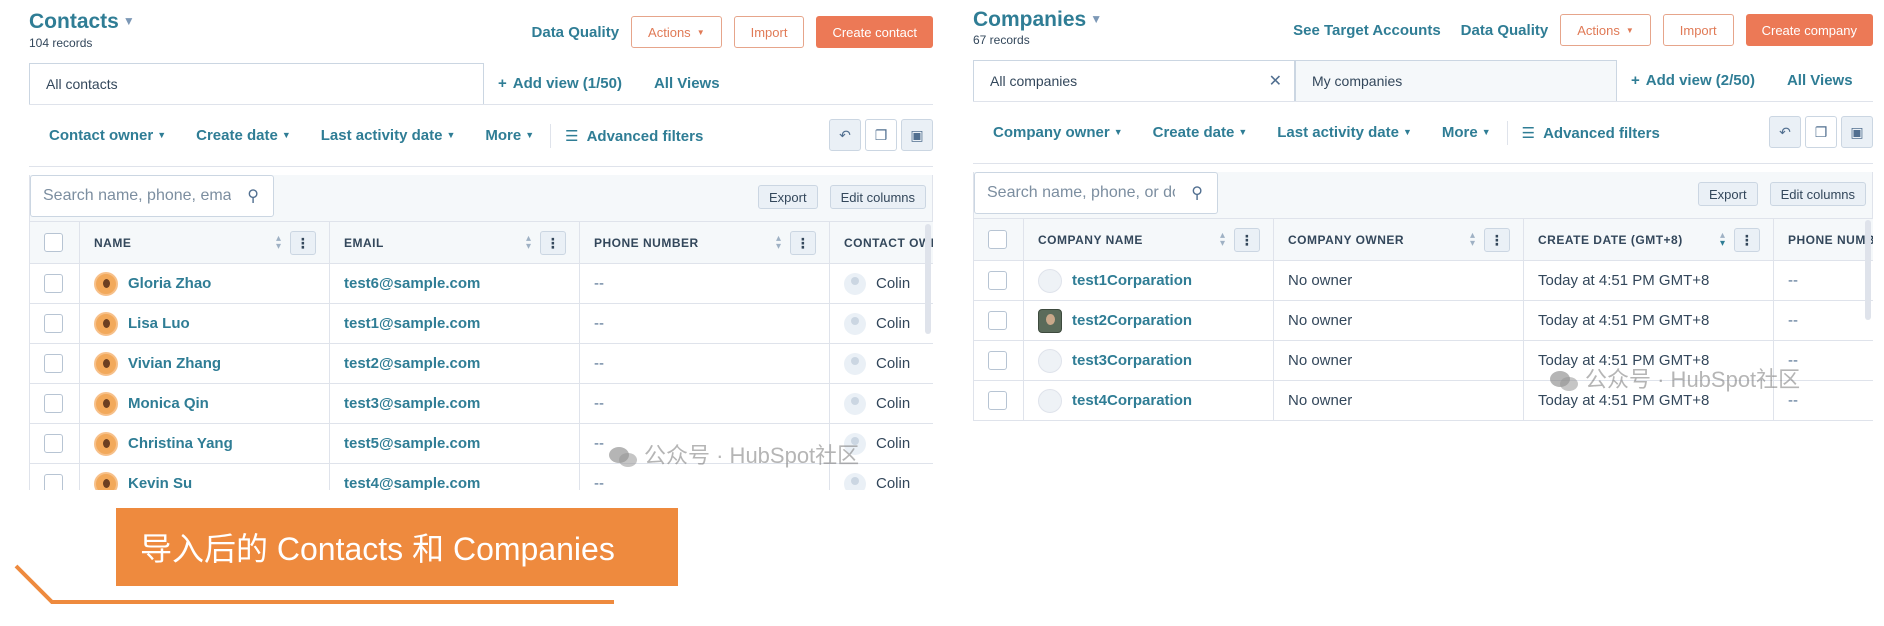  Describe the element at coordinates (256, 83) in the screenshot. I see `tab-all-contacts: All contacts` at that location.